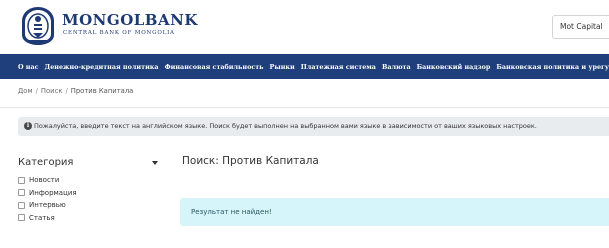 Image resolution: width=609 pixels, height=248 pixels. What do you see at coordinates (214, 67) in the screenshot?
I see `nav-item-financial-stability: Финансовая стабильность` at bounding box center [214, 67].